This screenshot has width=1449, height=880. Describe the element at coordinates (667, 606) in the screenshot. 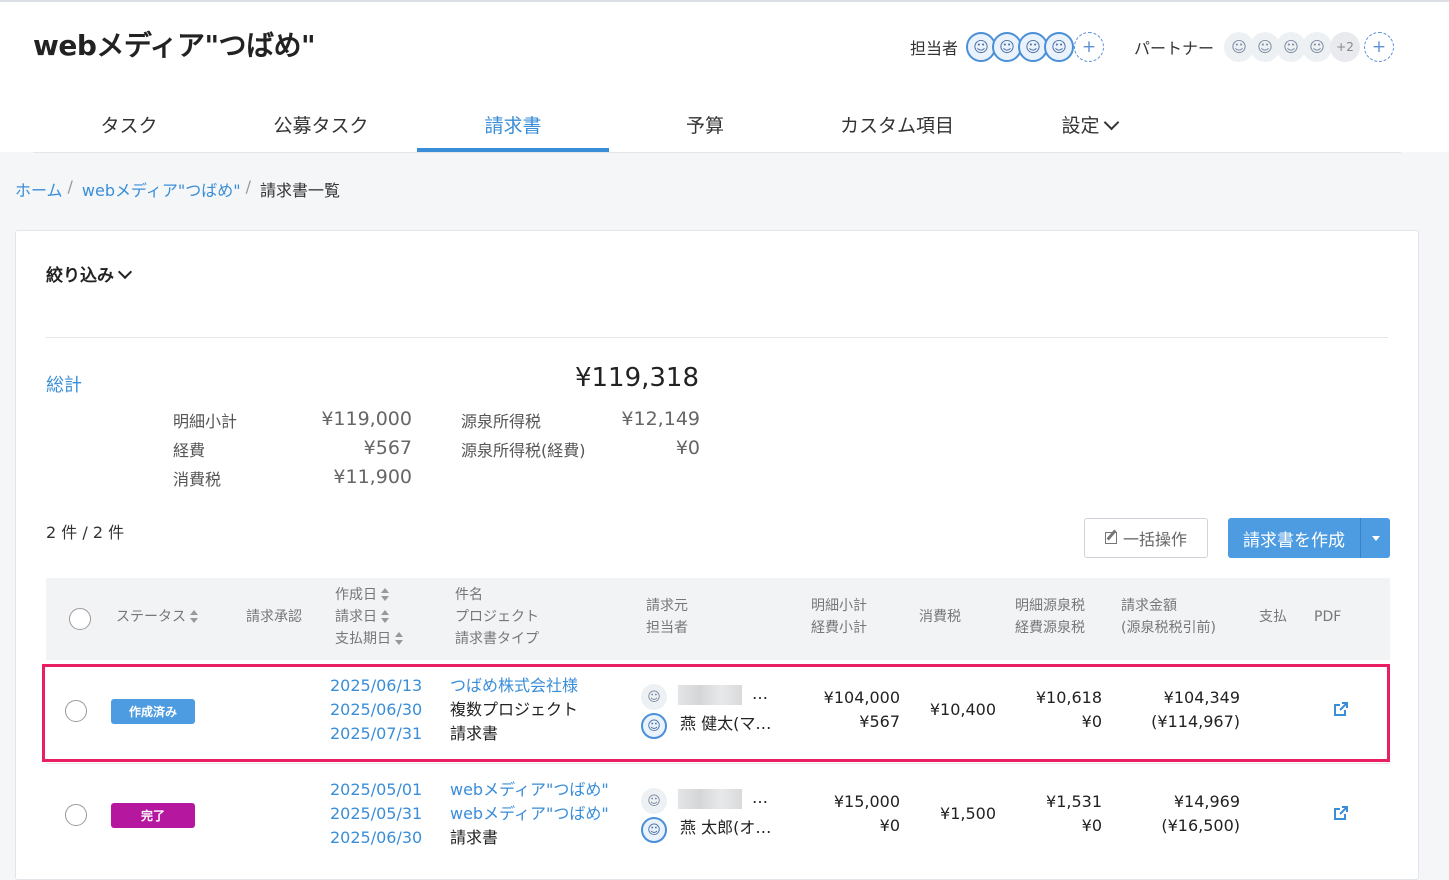

I see `header-from: 請求元` at that location.